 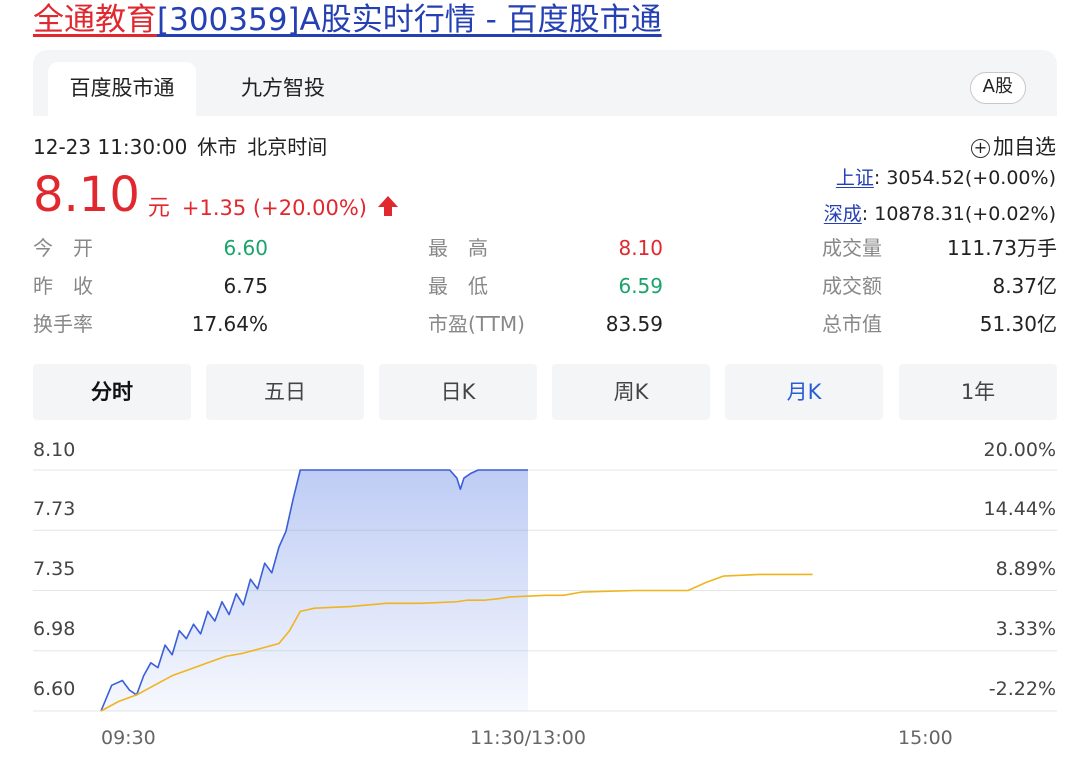 What do you see at coordinates (54, 569) in the screenshot?
I see `y-tick-left: 7.35` at bounding box center [54, 569].